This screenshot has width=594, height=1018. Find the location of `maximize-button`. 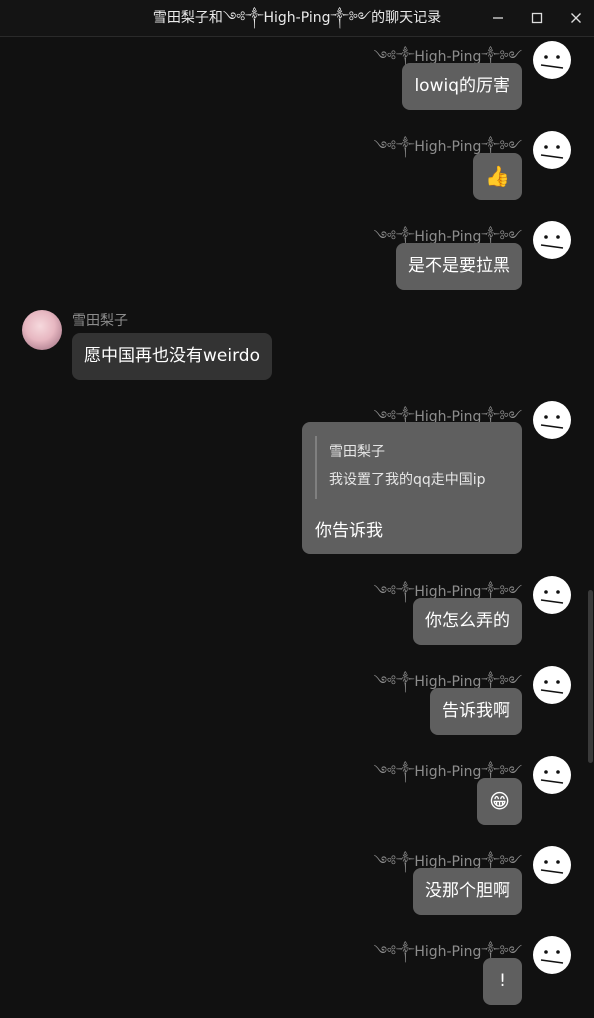

maximize-button is located at coordinates (537, 18).